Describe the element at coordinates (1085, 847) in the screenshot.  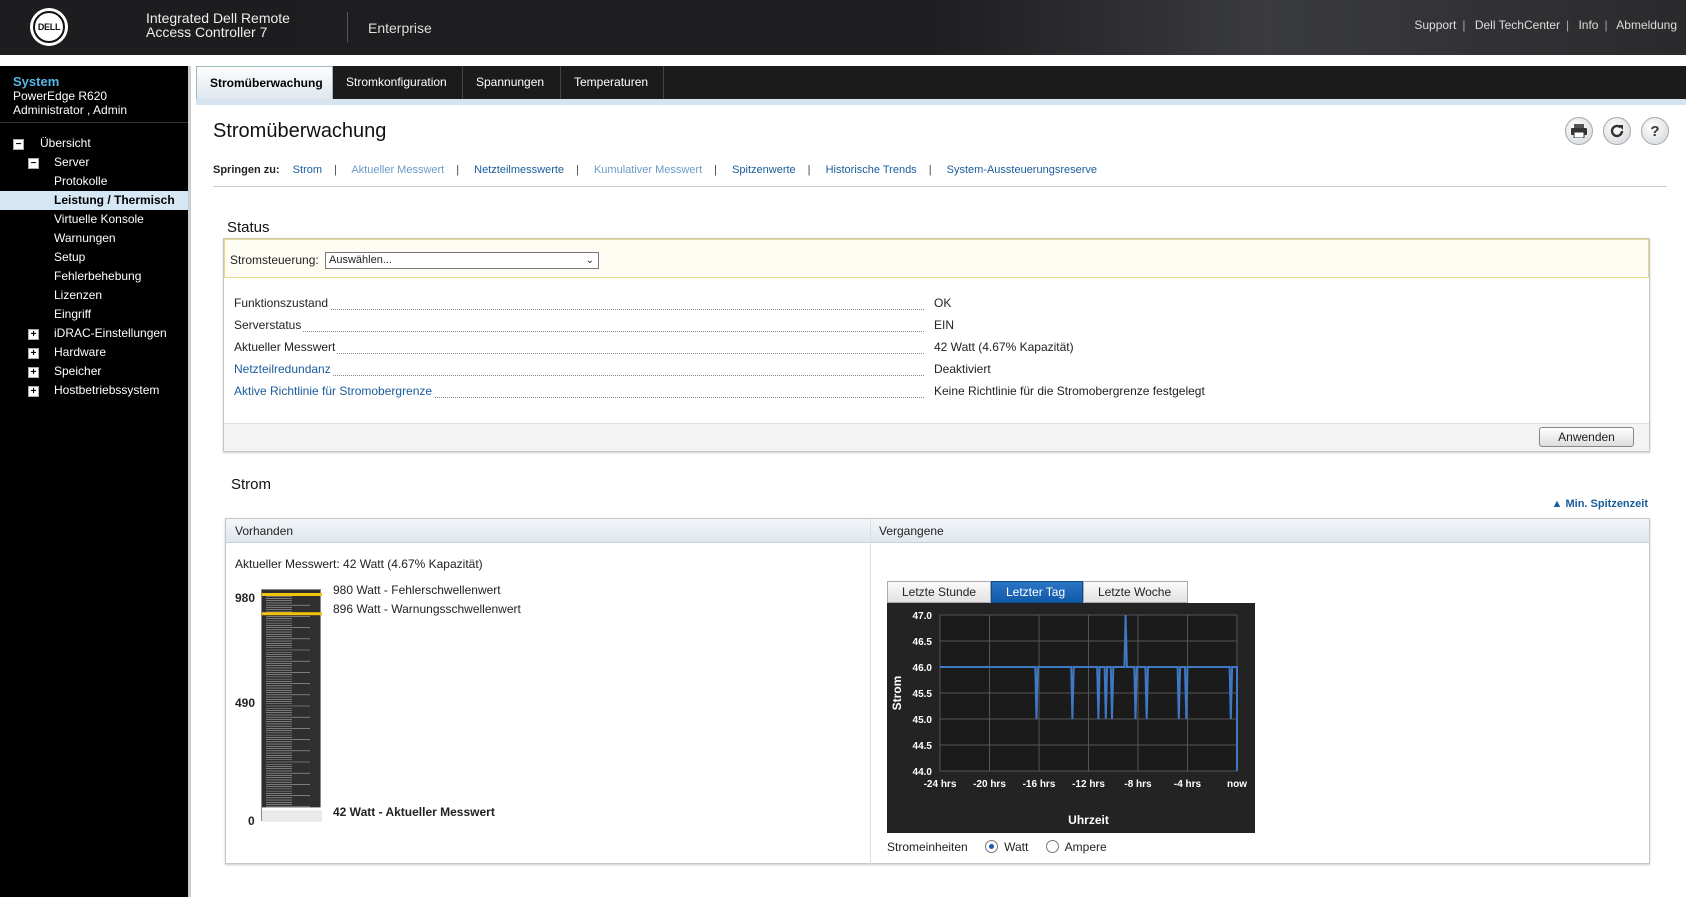
I see `ampere-label: Ampere` at that location.